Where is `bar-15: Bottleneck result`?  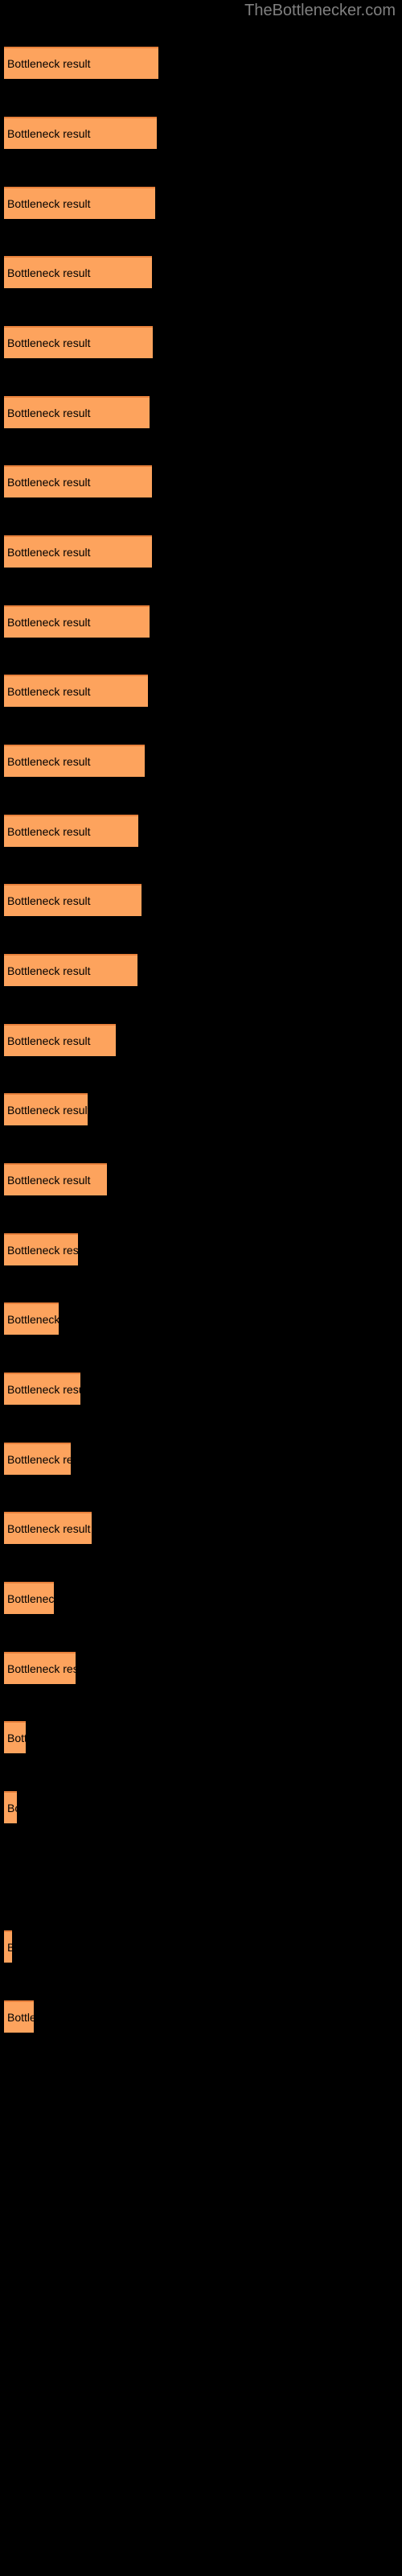
bar-15: Bottleneck result is located at coordinates (60, 1040).